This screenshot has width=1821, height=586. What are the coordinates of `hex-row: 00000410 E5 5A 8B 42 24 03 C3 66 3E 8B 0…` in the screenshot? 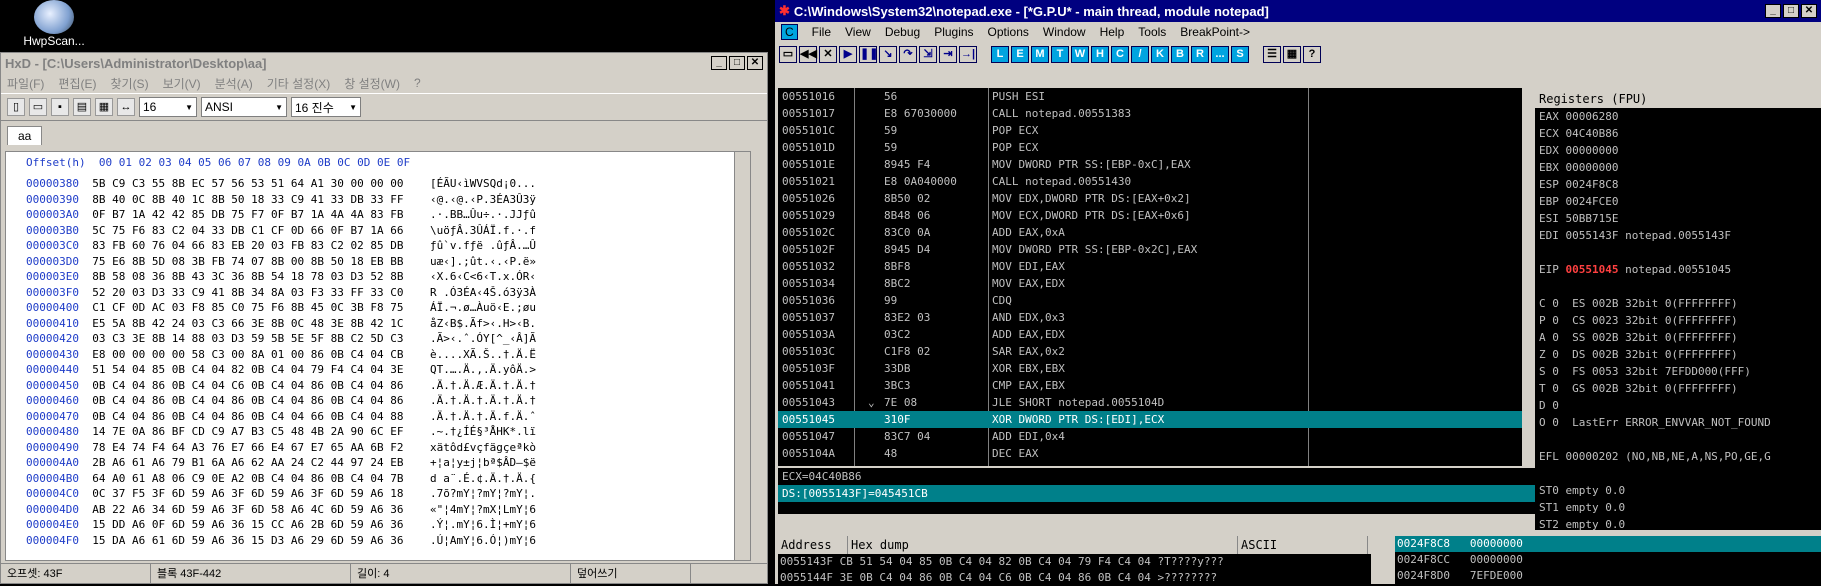 It's located at (281, 323).